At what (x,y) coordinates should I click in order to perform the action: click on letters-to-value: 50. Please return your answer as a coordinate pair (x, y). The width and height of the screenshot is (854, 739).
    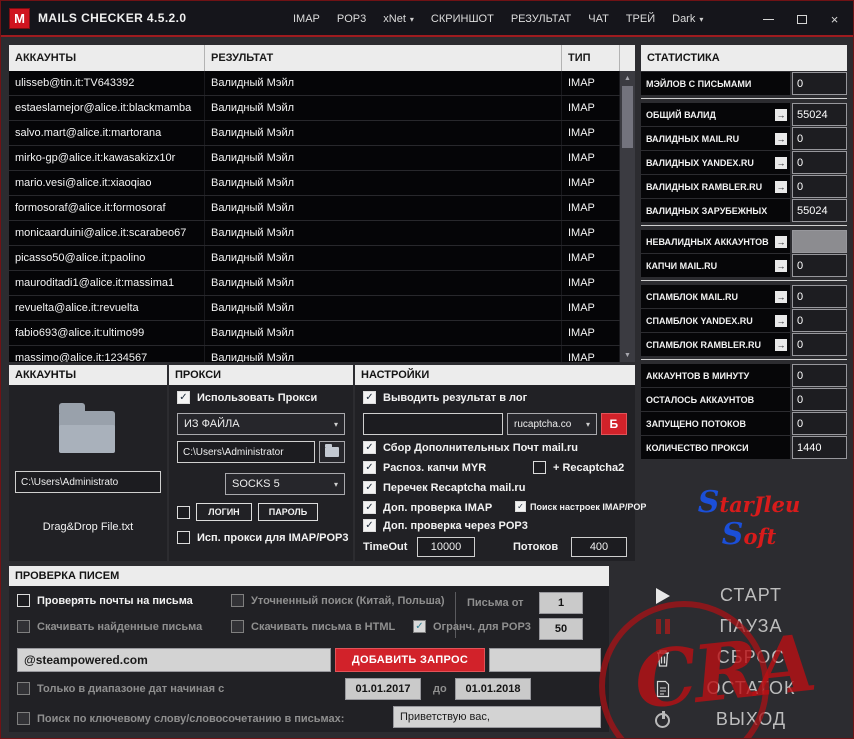
    Looking at the image, I should click on (561, 629).